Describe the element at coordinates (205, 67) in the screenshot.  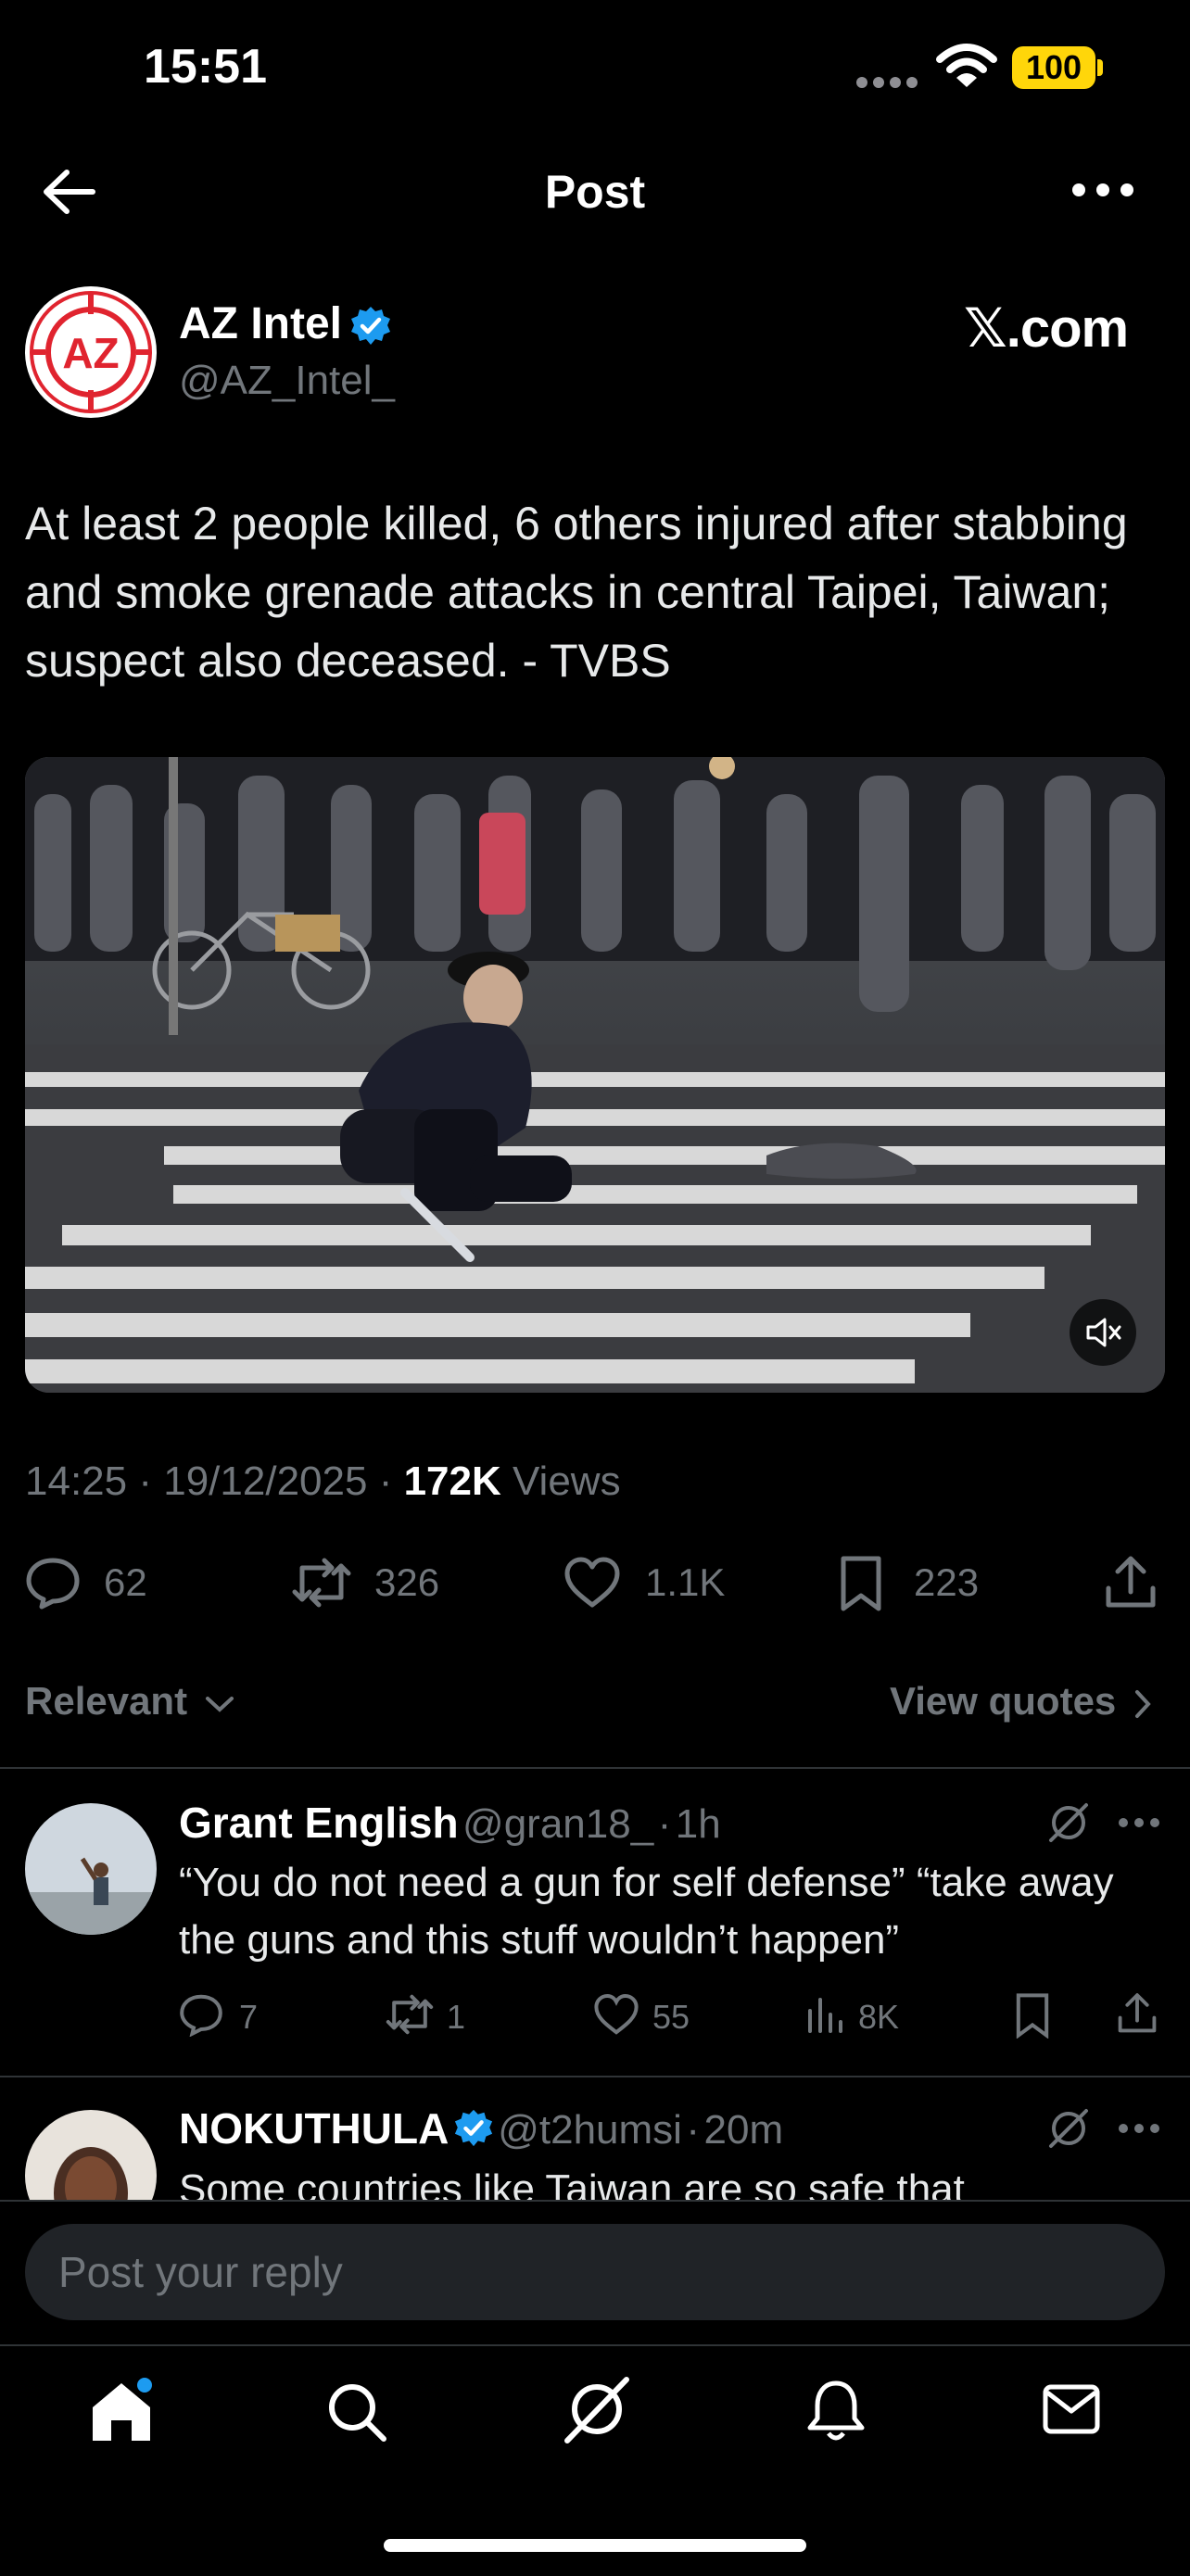
I see `status-time: 15:51` at that location.